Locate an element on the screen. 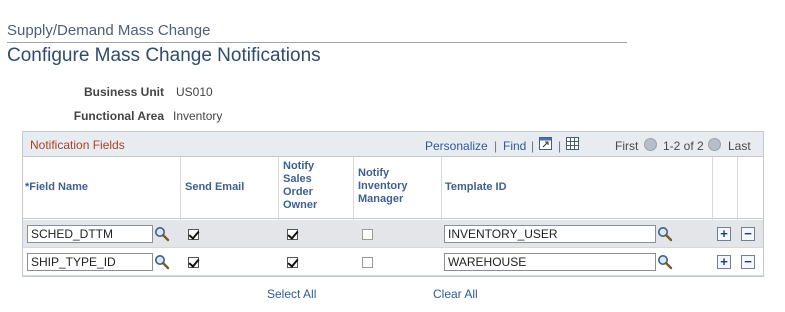 This screenshot has height=312, width=785. find-link: Find is located at coordinates (514, 146).